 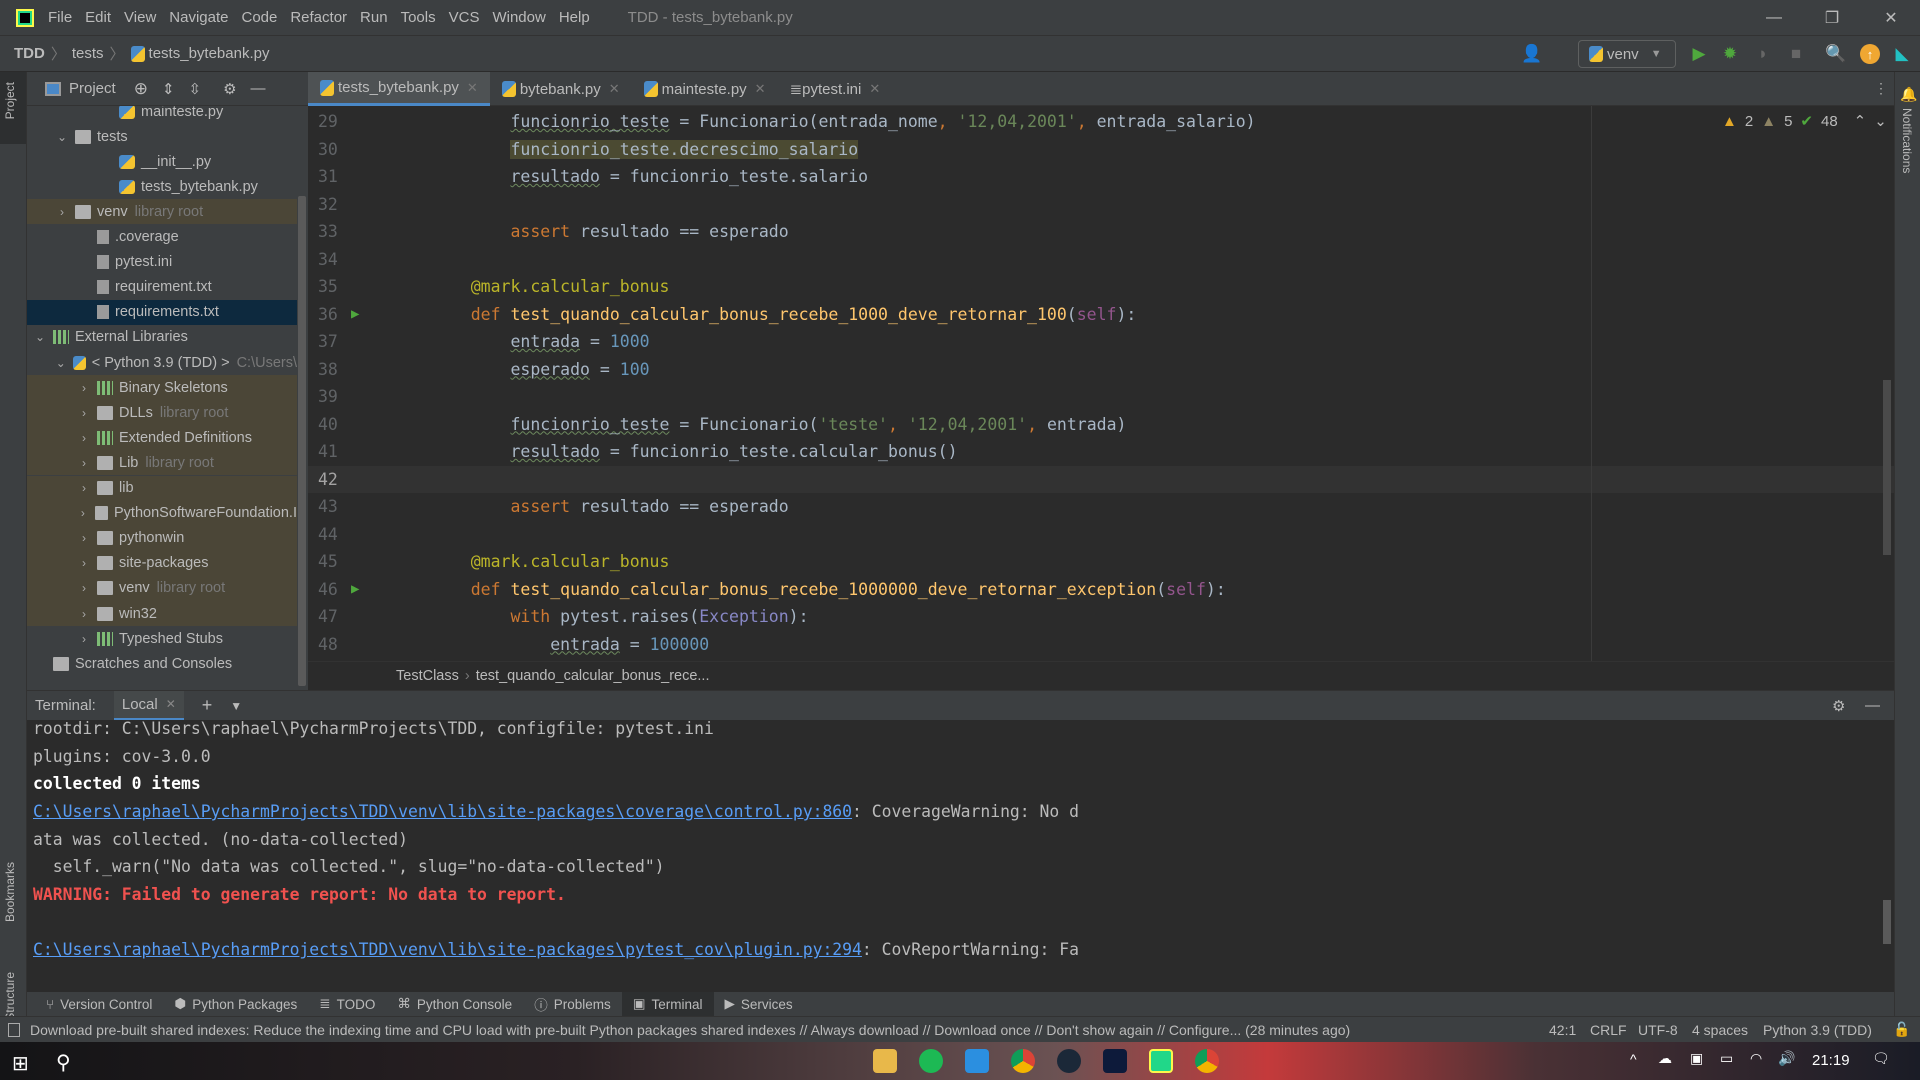 I want to click on more-tabs-icon: ⋮, so click(x=1881, y=88).